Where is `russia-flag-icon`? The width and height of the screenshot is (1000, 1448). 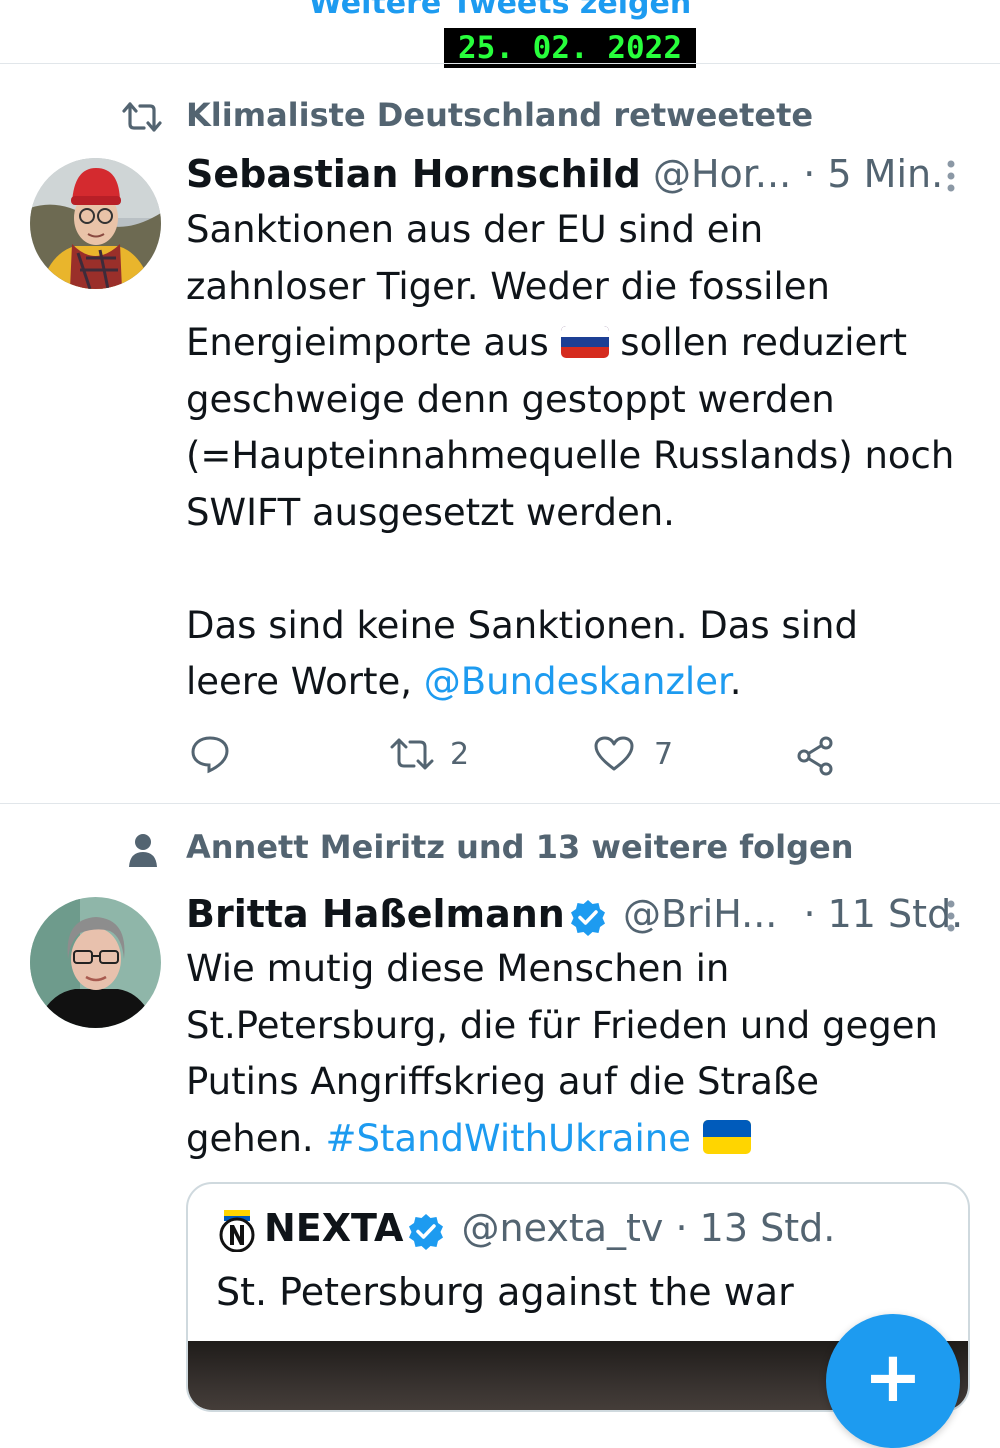 russia-flag-icon is located at coordinates (584, 341).